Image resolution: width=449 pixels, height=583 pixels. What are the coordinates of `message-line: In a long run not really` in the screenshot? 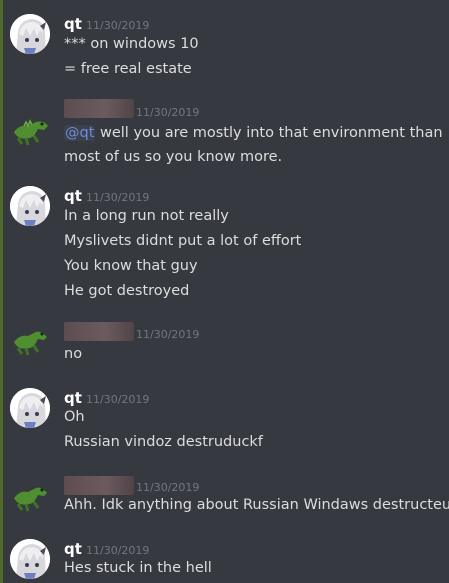 It's located at (146, 216).